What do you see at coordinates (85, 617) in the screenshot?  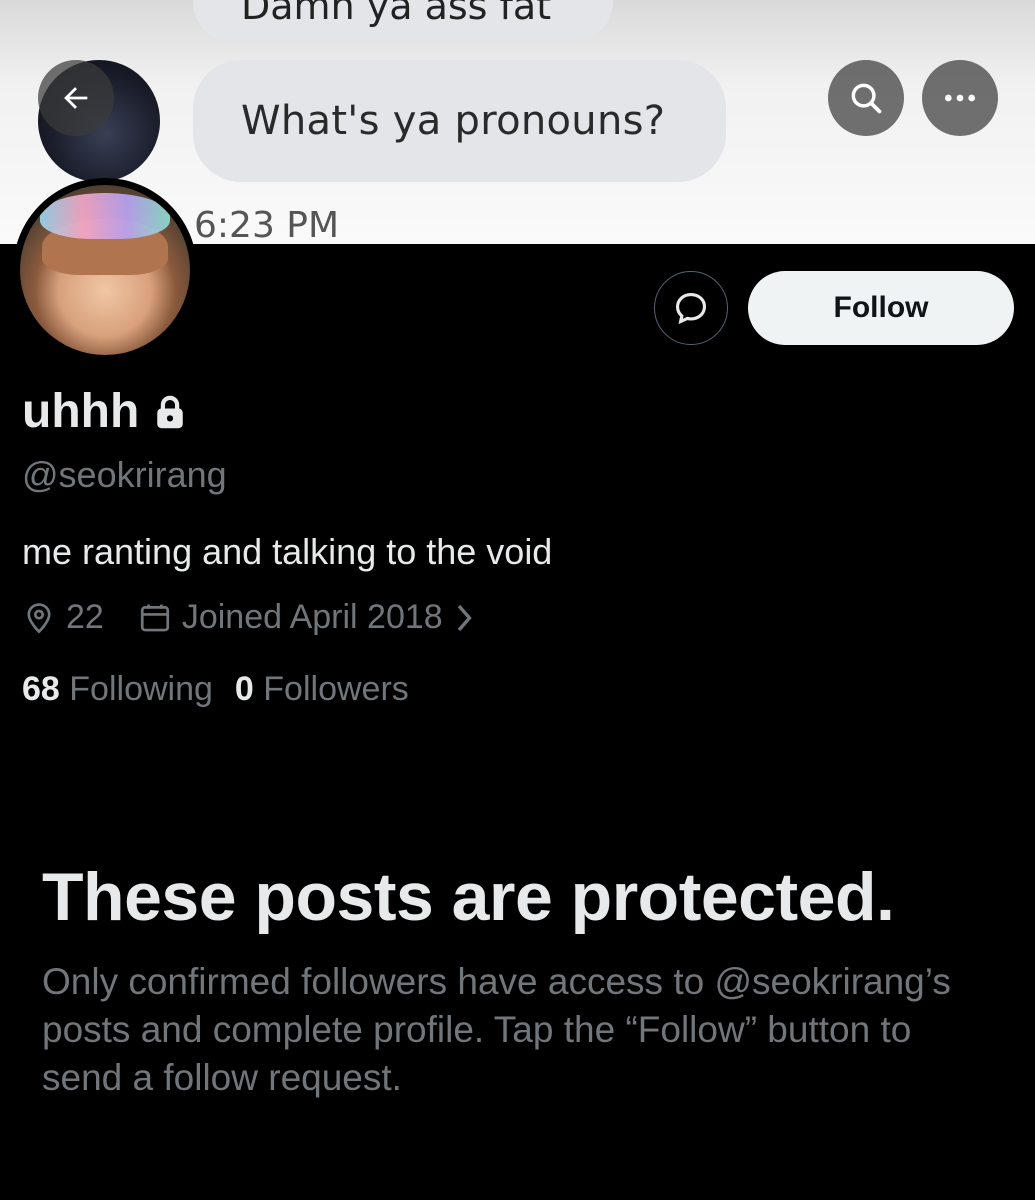 I see `location-text: 22` at bounding box center [85, 617].